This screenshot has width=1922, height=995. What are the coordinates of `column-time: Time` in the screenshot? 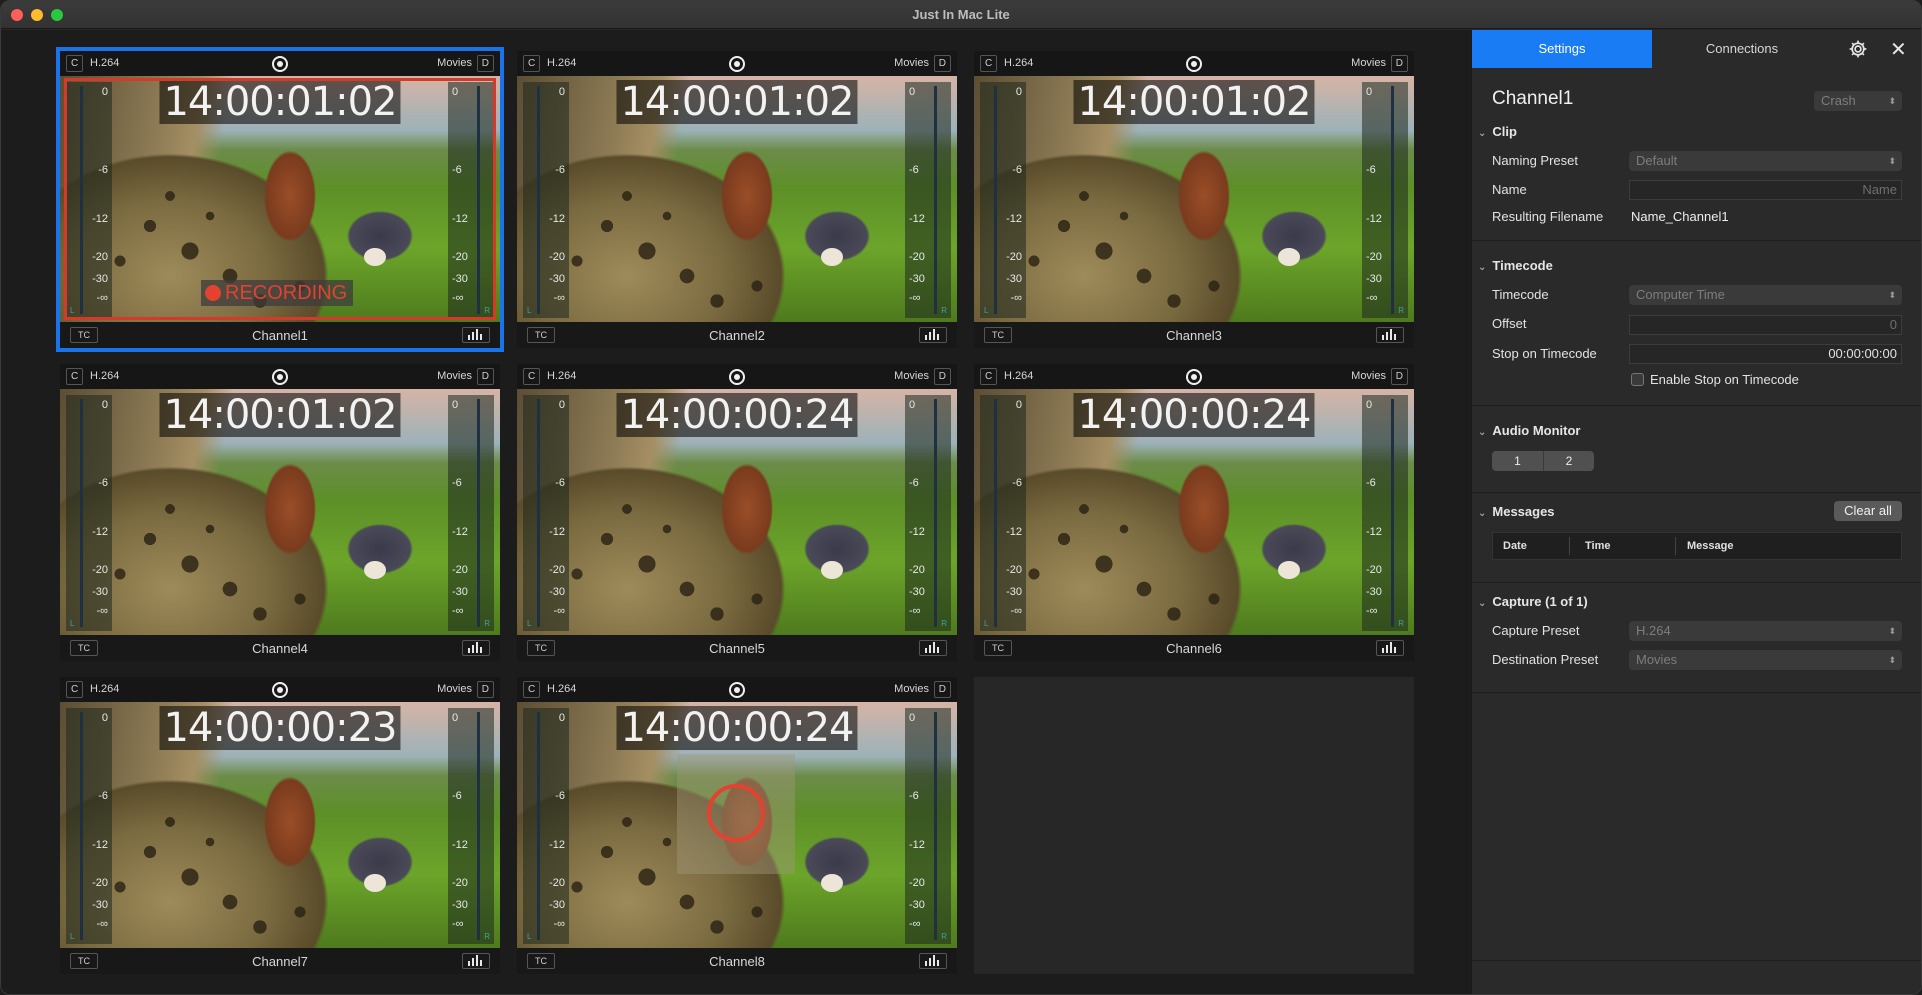 It's located at (1597, 546).